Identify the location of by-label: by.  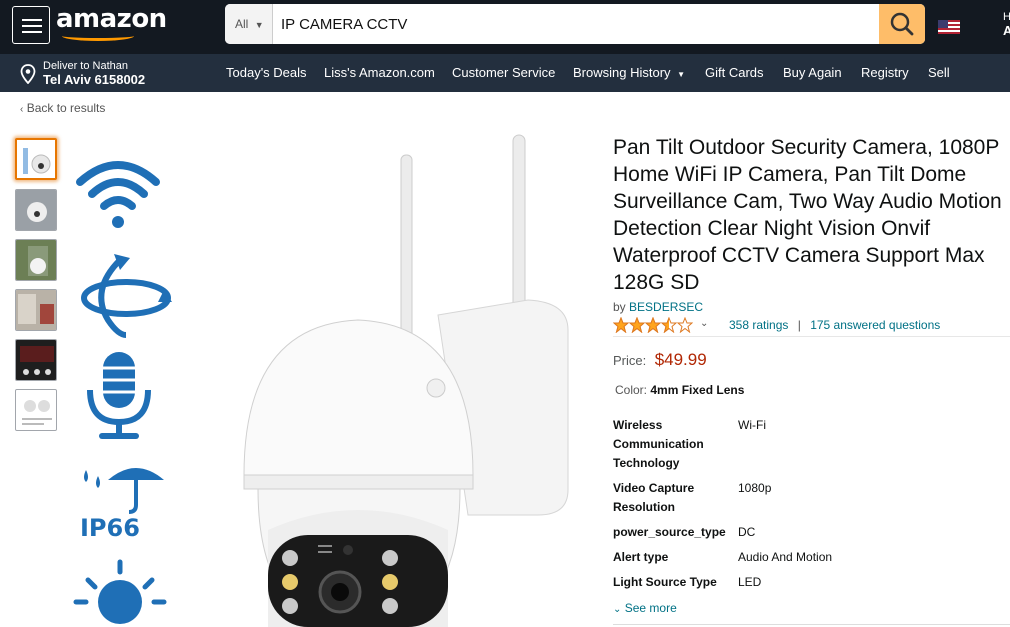
(619, 307).